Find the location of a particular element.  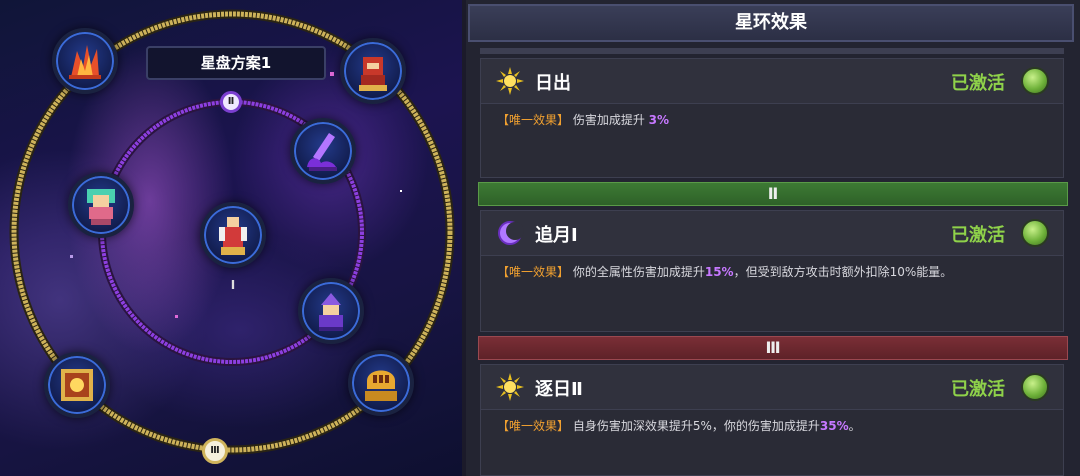

red-robe-hero-icon is located at coordinates (233, 236).